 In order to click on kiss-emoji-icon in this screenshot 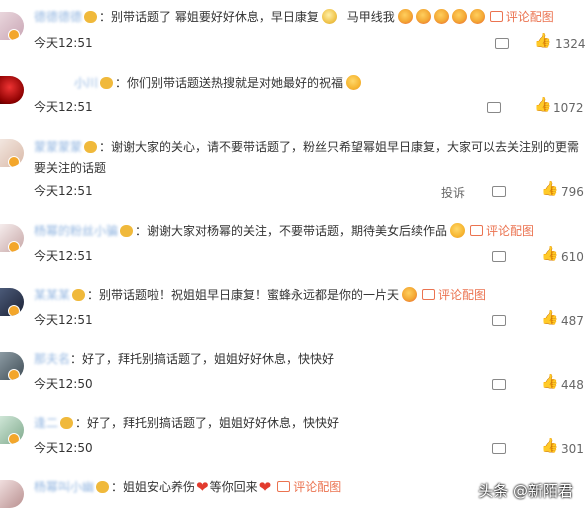, I will do `click(410, 294)`.